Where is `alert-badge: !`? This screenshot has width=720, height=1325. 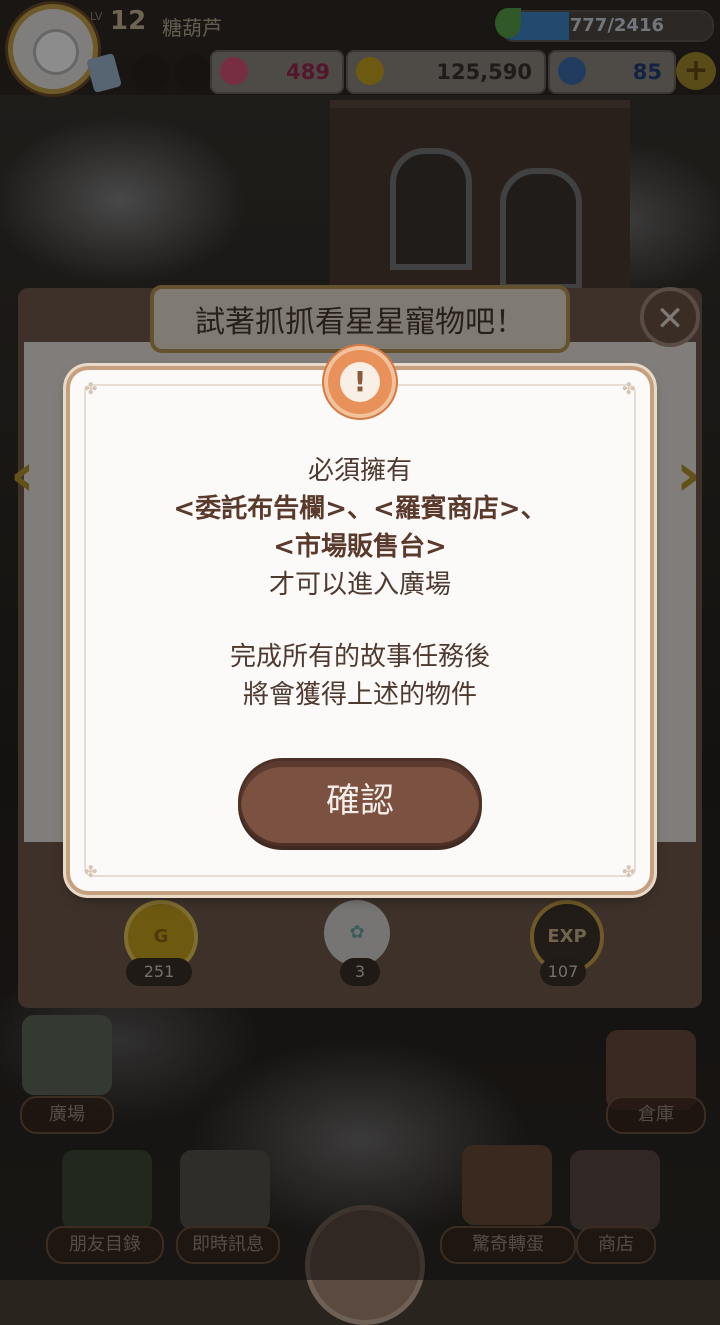
alert-badge: ! is located at coordinates (360, 382).